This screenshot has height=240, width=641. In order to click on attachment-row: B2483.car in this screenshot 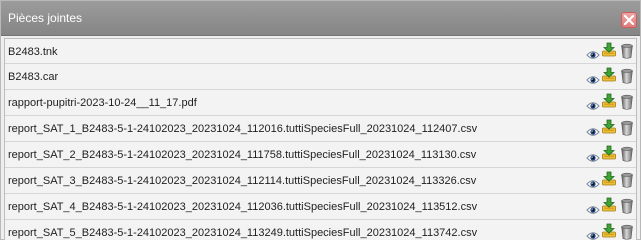, I will do `click(320, 77)`.